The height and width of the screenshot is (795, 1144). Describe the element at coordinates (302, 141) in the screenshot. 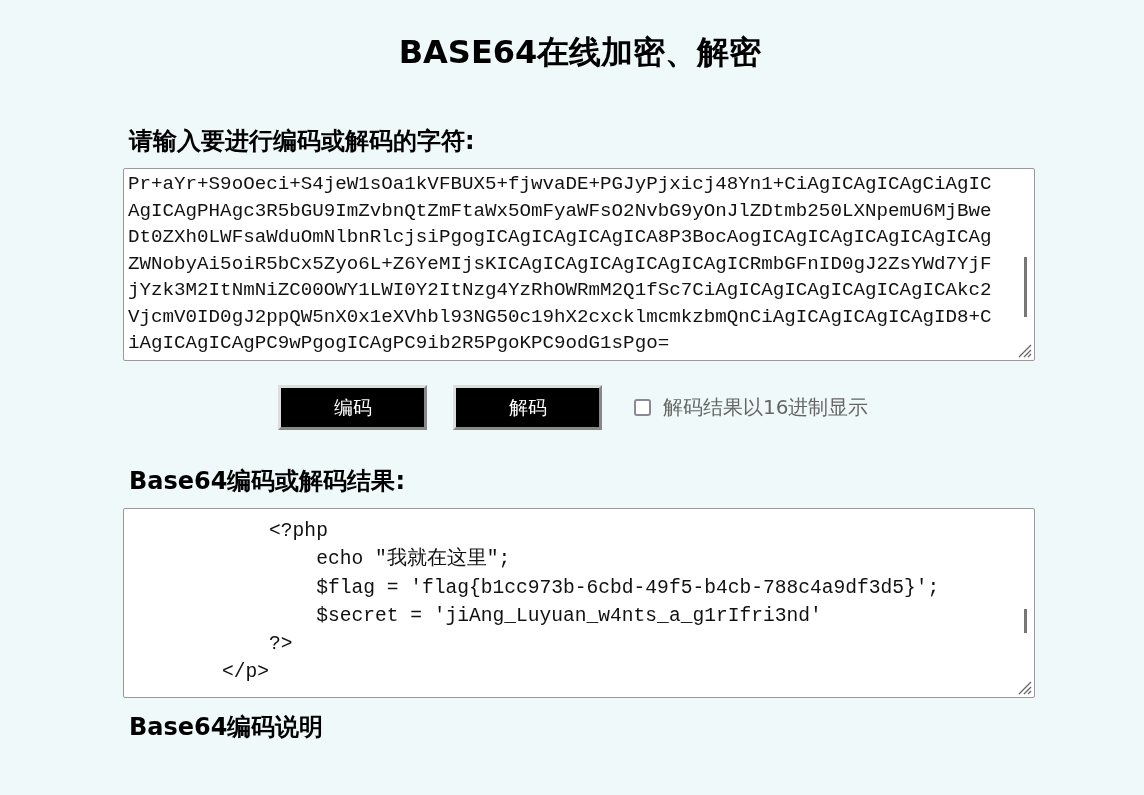

I see `input-label: 请输入要进行编码或解码的字符:` at that location.